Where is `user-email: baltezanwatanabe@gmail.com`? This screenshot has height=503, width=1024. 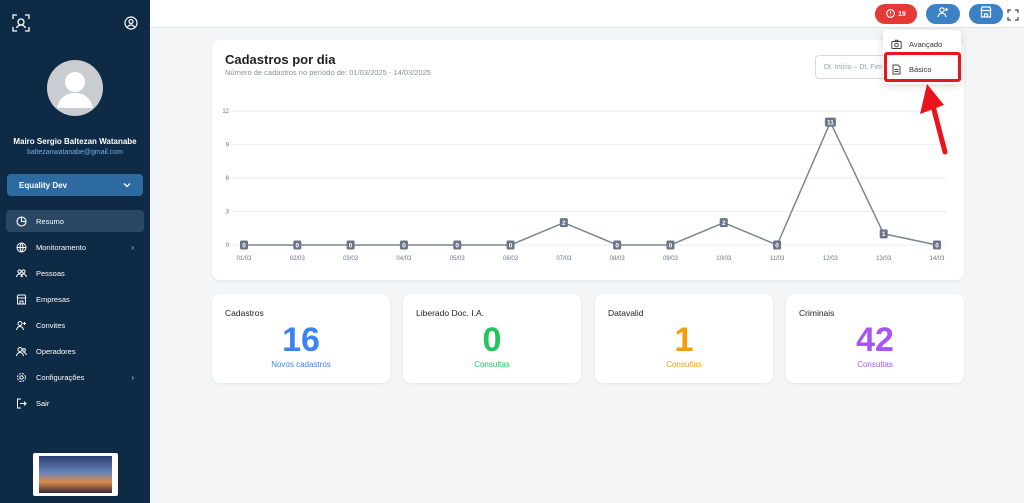 user-email: baltezanwatanabe@gmail.com is located at coordinates (75, 152).